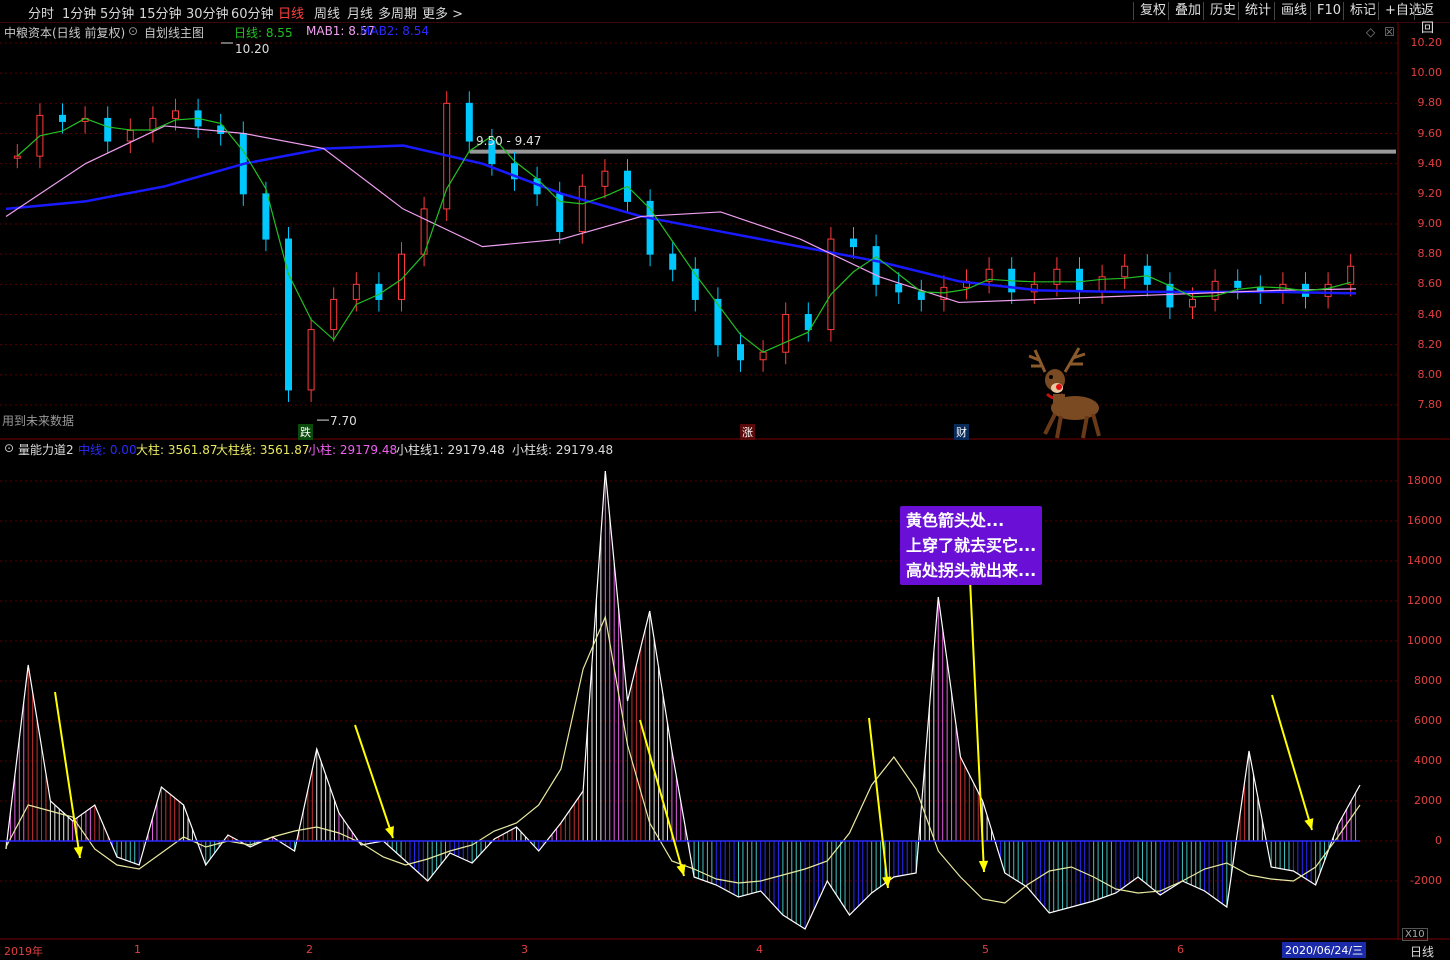 Image resolution: width=1450 pixels, height=960 pixels. What do you see at coordinates (1424, 560) in the screenshot?
I see `vol-tick-label: 14000` at bounding box center [1424, 560].